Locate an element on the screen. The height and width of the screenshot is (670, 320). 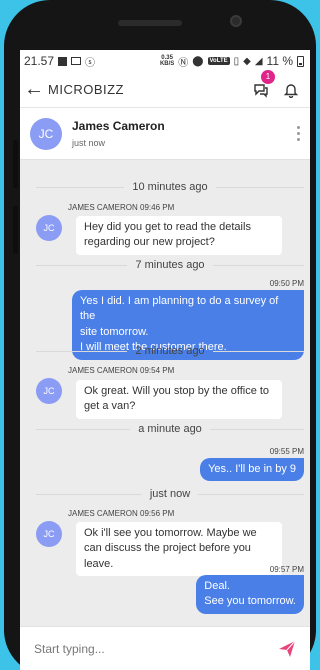
send-icon is located at coordinates (287, 649).